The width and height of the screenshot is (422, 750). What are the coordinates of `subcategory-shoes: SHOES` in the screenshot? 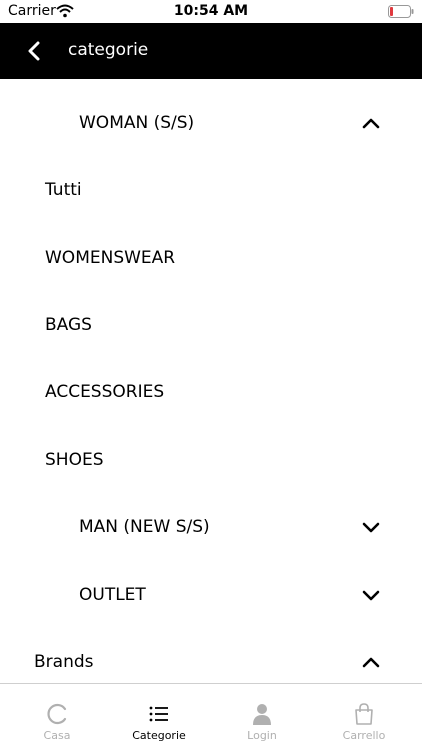 It's located at (211, 459).